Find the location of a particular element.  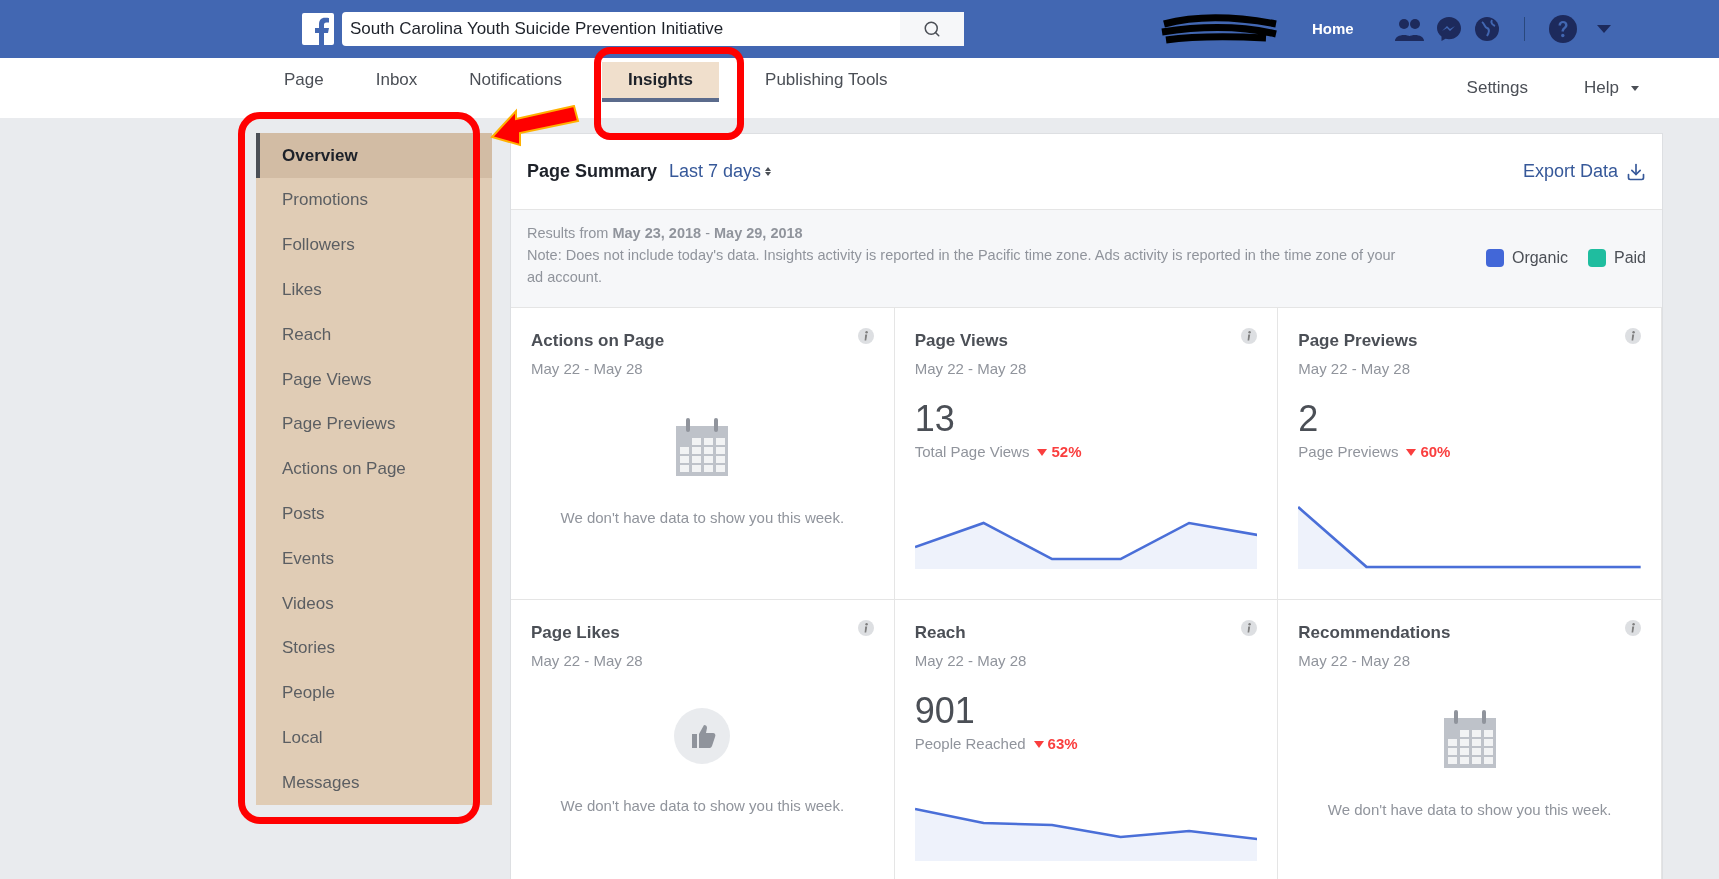

download-icon is located at coordinates (1636, 171).